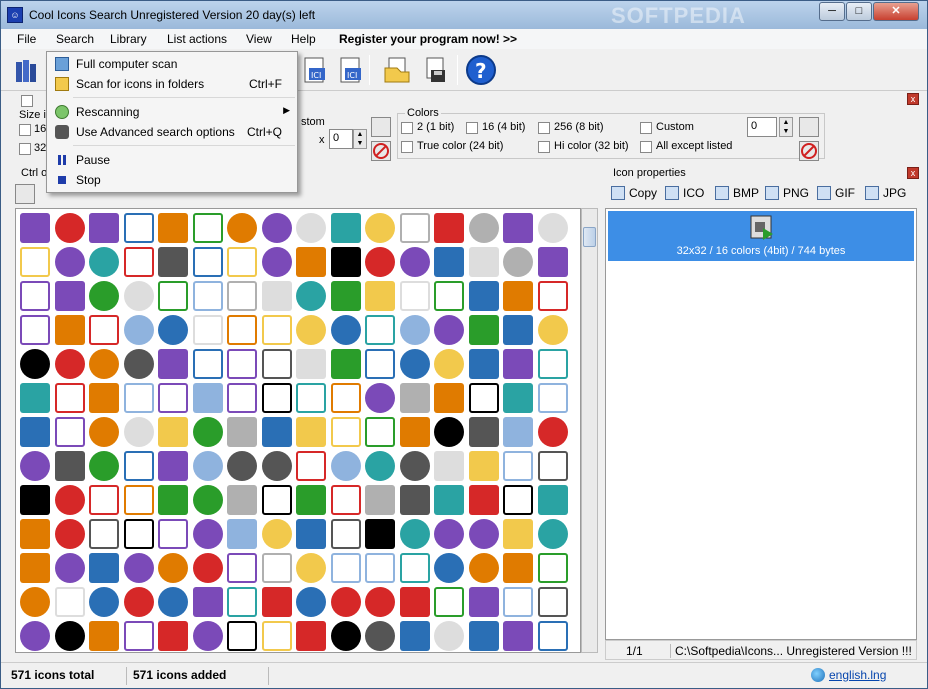  I want to click on scroll-thumb, so click(589, 237).